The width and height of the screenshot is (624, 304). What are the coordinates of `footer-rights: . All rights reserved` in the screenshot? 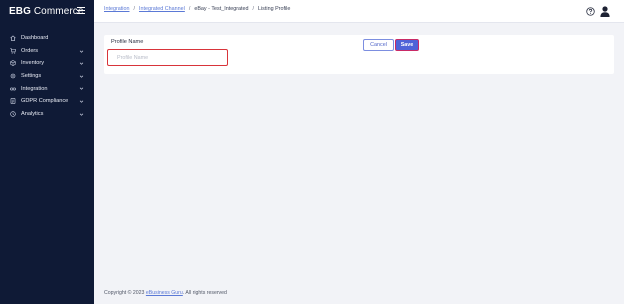 It's located at (204, 293).